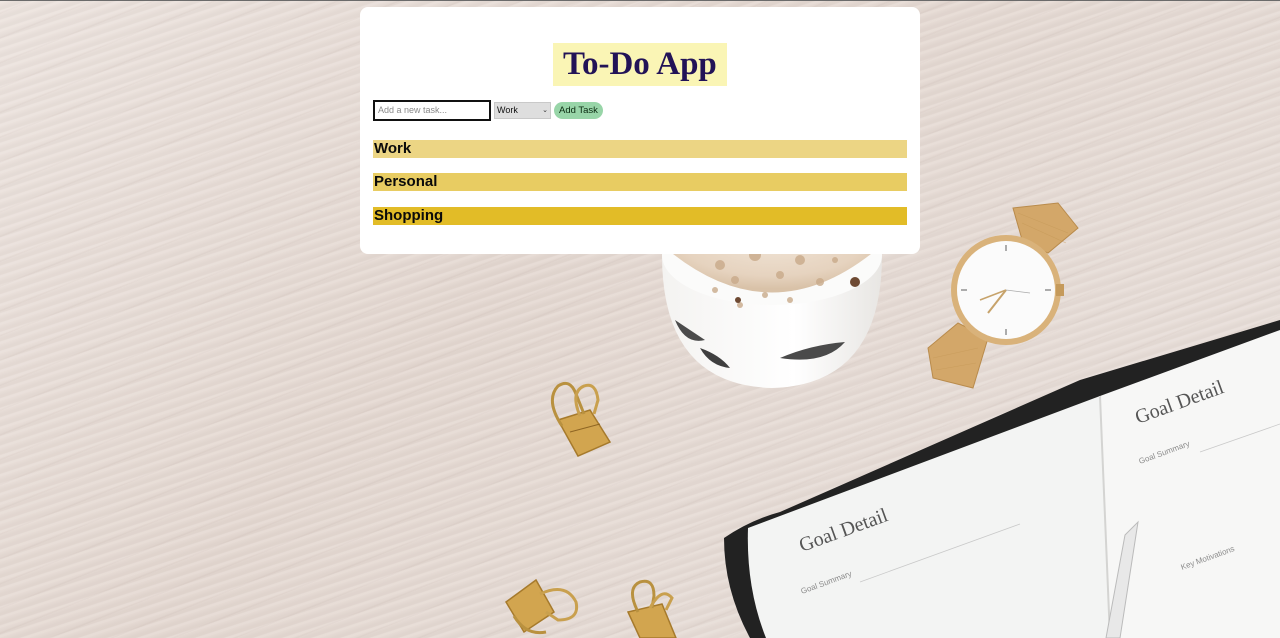  What do you see at coordinates (406, 181) in the screenshot?
I see `category-label: Personal` at bounding box center [406, 181].